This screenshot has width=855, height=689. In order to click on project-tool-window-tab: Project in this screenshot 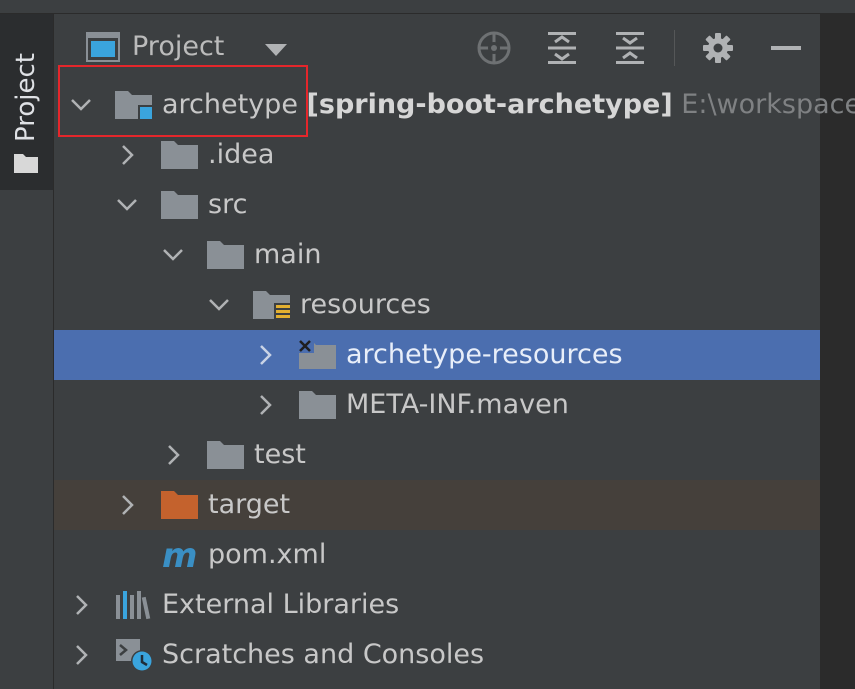, I will do `click(26, 102)`.